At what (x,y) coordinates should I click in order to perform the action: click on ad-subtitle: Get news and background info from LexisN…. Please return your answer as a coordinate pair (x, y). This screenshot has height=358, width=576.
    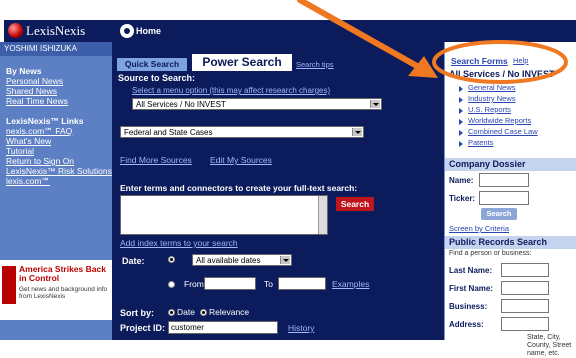
    Looking at the image, I should click on (63, 293).